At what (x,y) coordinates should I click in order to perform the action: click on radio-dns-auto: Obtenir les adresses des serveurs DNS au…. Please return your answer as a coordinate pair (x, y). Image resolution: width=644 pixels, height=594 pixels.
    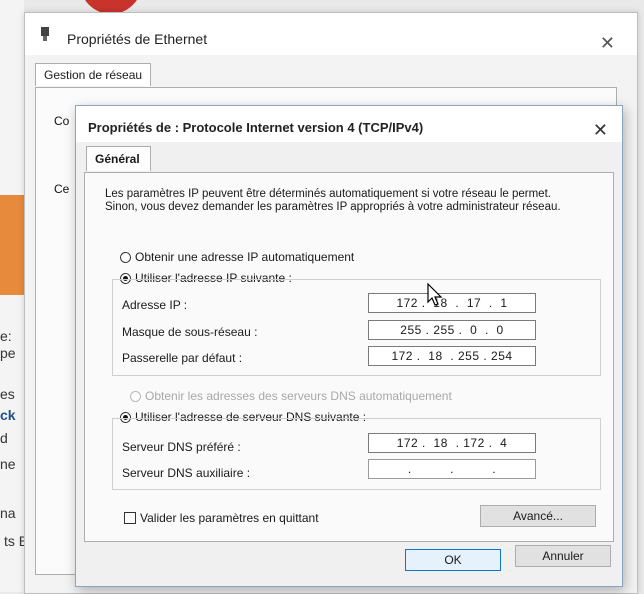
    Looking at the image, I should click on (291, 396).